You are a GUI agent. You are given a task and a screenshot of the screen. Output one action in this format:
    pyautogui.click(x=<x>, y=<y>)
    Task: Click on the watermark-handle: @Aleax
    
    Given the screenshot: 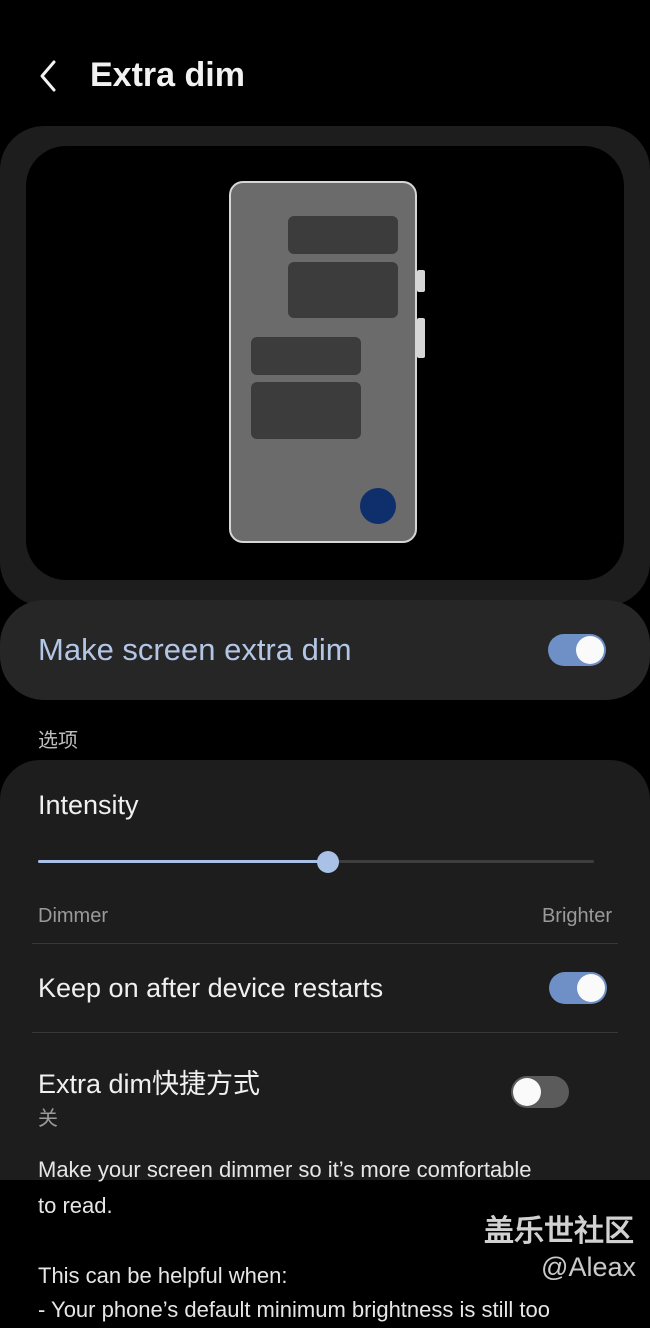 What is the action you would take?
    pyautogui.click(x=588, y=1267)
    